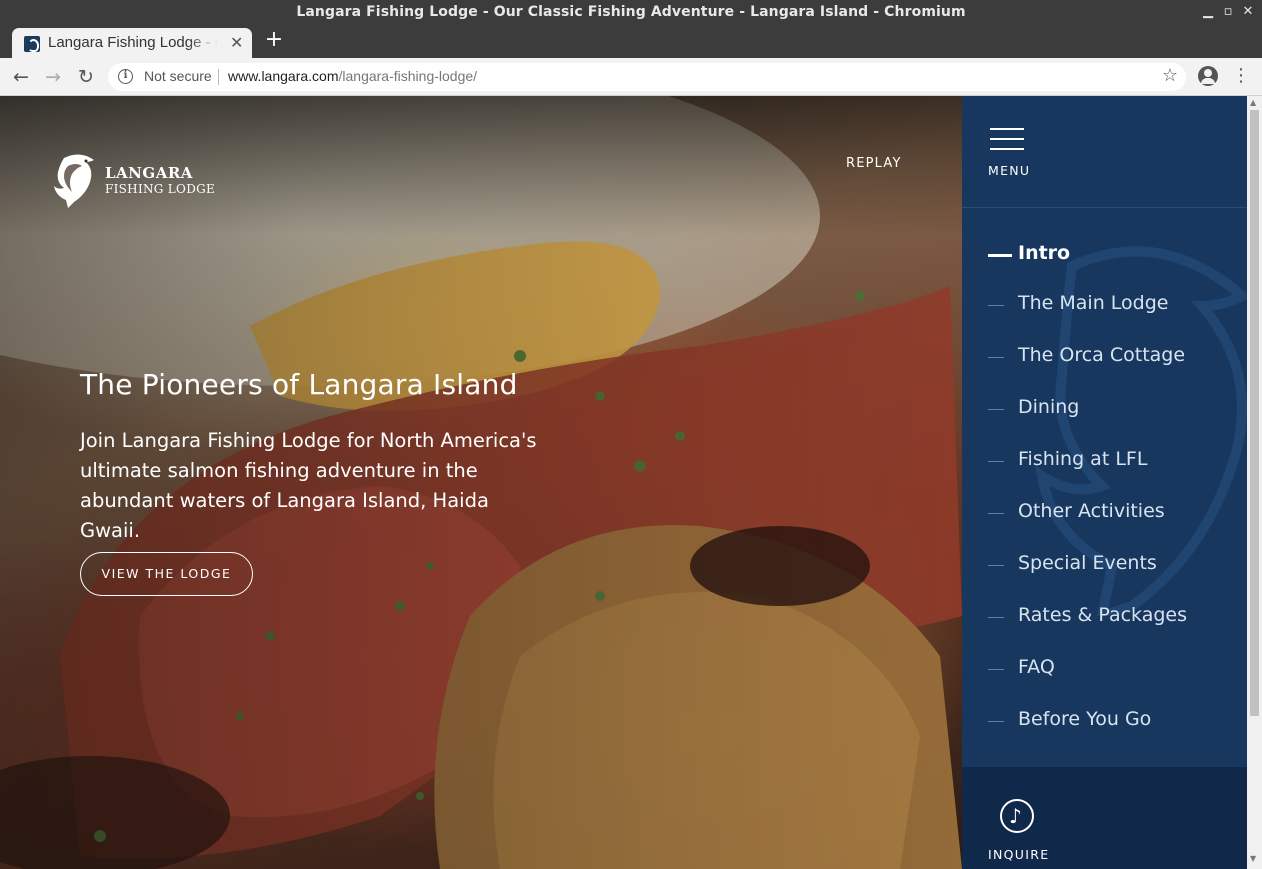 The height and width of the screenshot is (869, 1262). What do you see at coordinates (125, 76) in the screenshot?
I see `info-icon: i` at bounding box center [125, 76].